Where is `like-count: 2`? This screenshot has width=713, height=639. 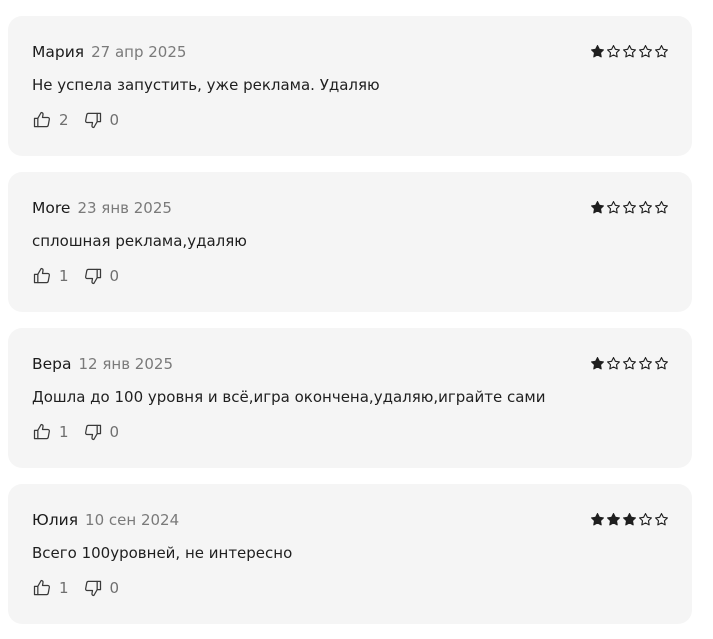
like-count: 2 is located at coordinates (64, 120).